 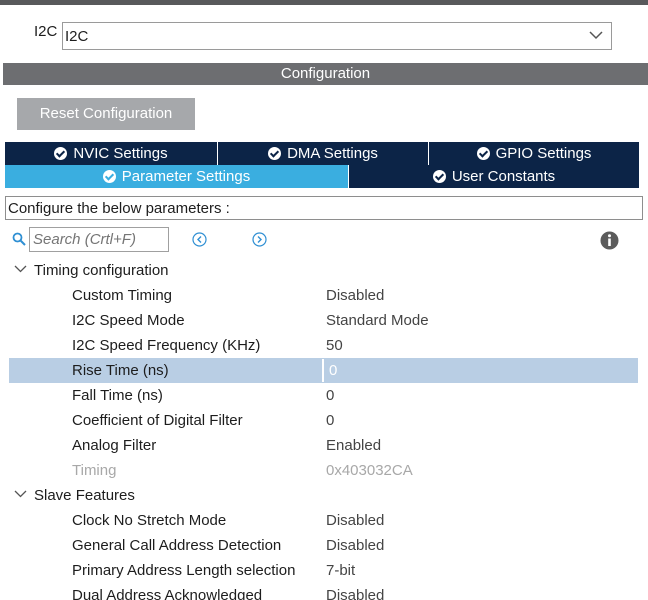 I want to click on tab-dma-settings: DMA Settings, so click(x=323, y=153).